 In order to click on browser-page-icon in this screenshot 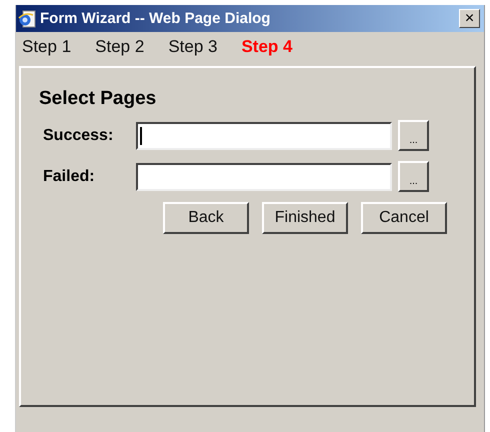, I will do `click(27, 19)`.